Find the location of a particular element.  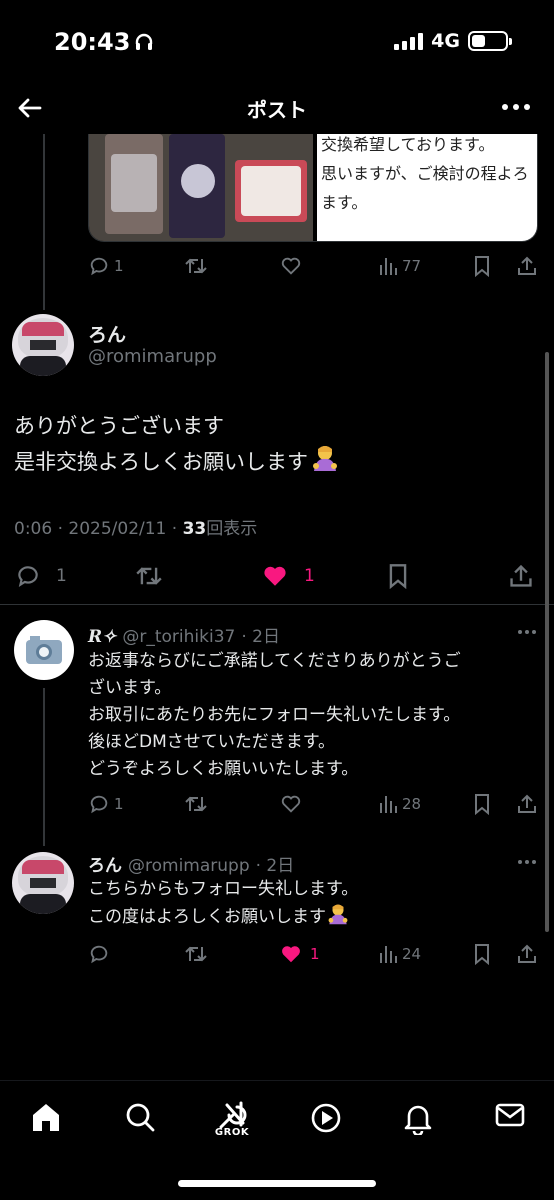

author-handle: @r_torihiki37 is located at coordinates (178, 637).